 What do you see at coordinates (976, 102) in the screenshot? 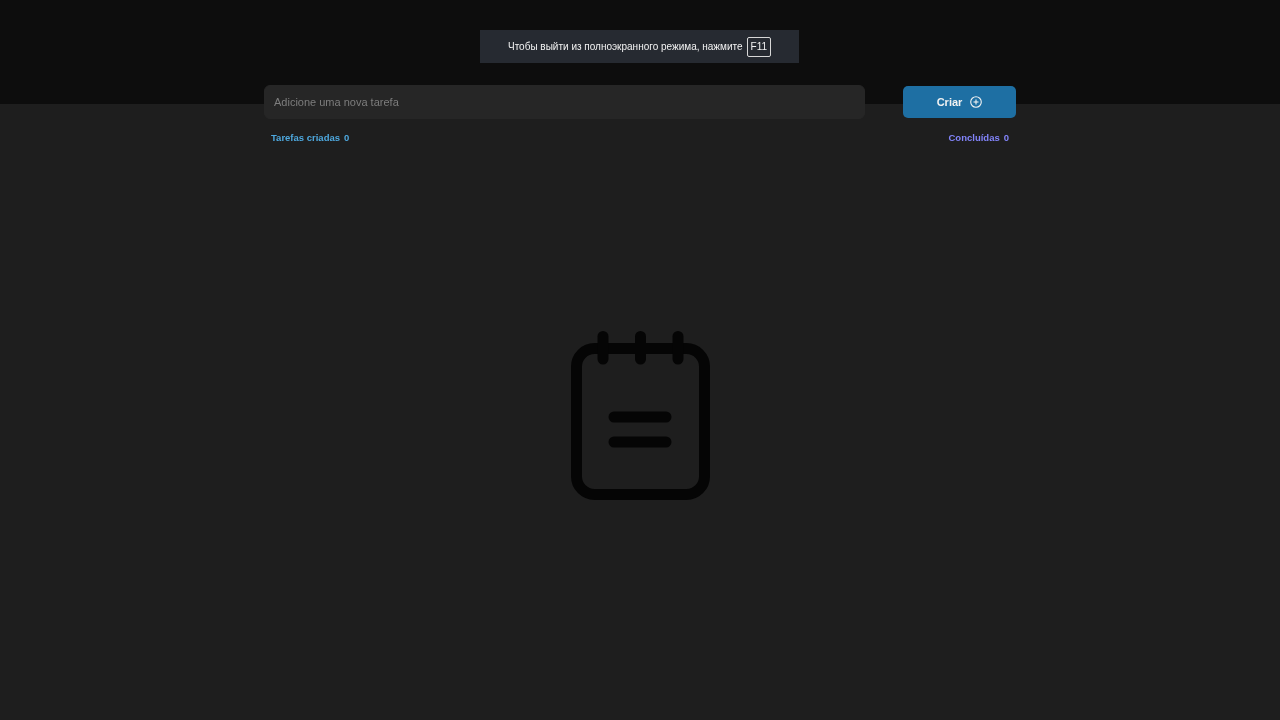
I see `plus-circle-icon` at bounding box center [976, 102].